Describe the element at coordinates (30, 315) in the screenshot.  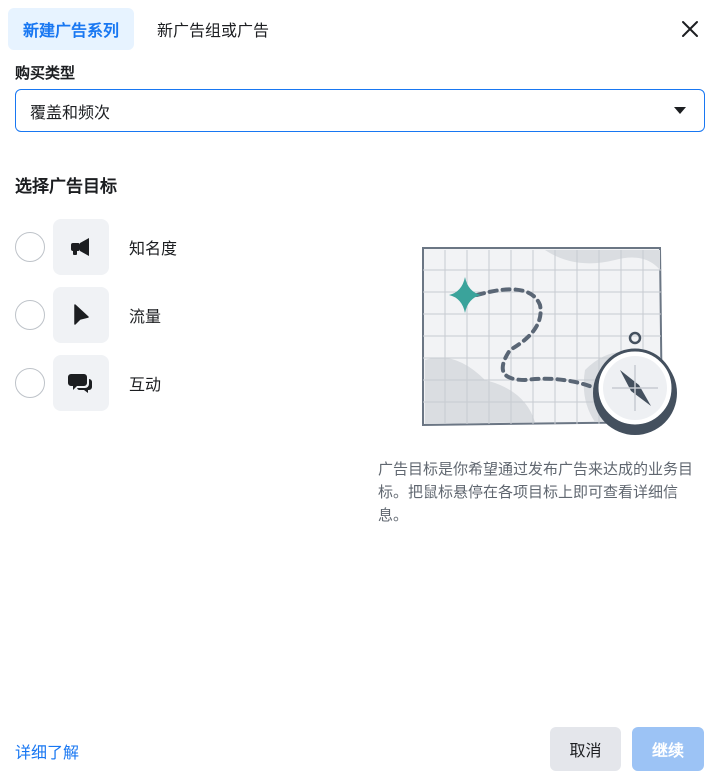
I see `radio-traffic` at that location.